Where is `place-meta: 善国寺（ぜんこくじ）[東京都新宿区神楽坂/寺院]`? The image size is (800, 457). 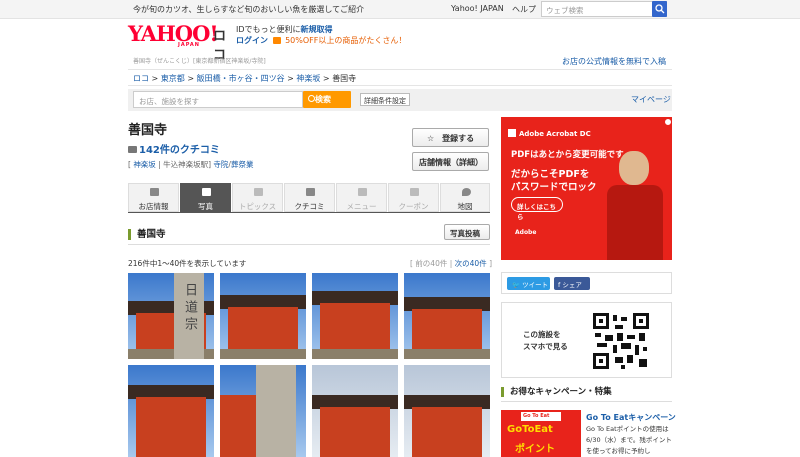
place-meta: 善国寺（ぜんこくじ）[東京都新宿区神楽坂/寺院] is located at coordinates (199, 61).